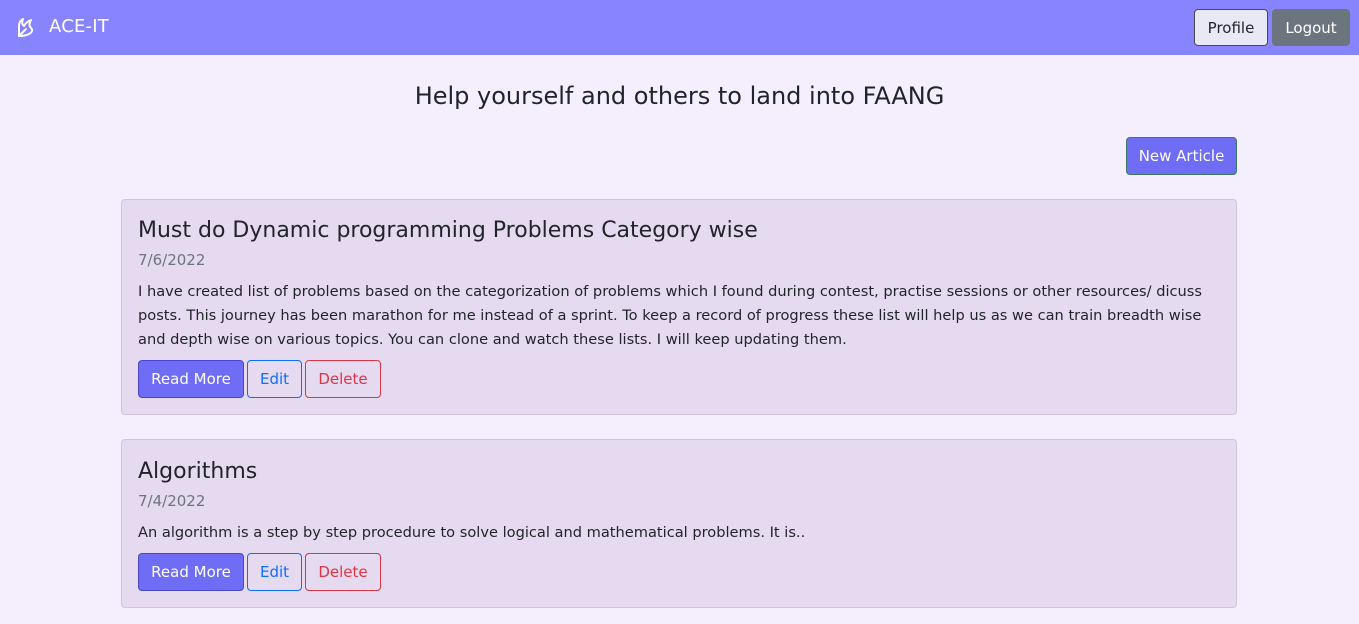  Describe the element at coordinates (198, 471) in the screenshot. I see `article-title: Algorithms` at that location.